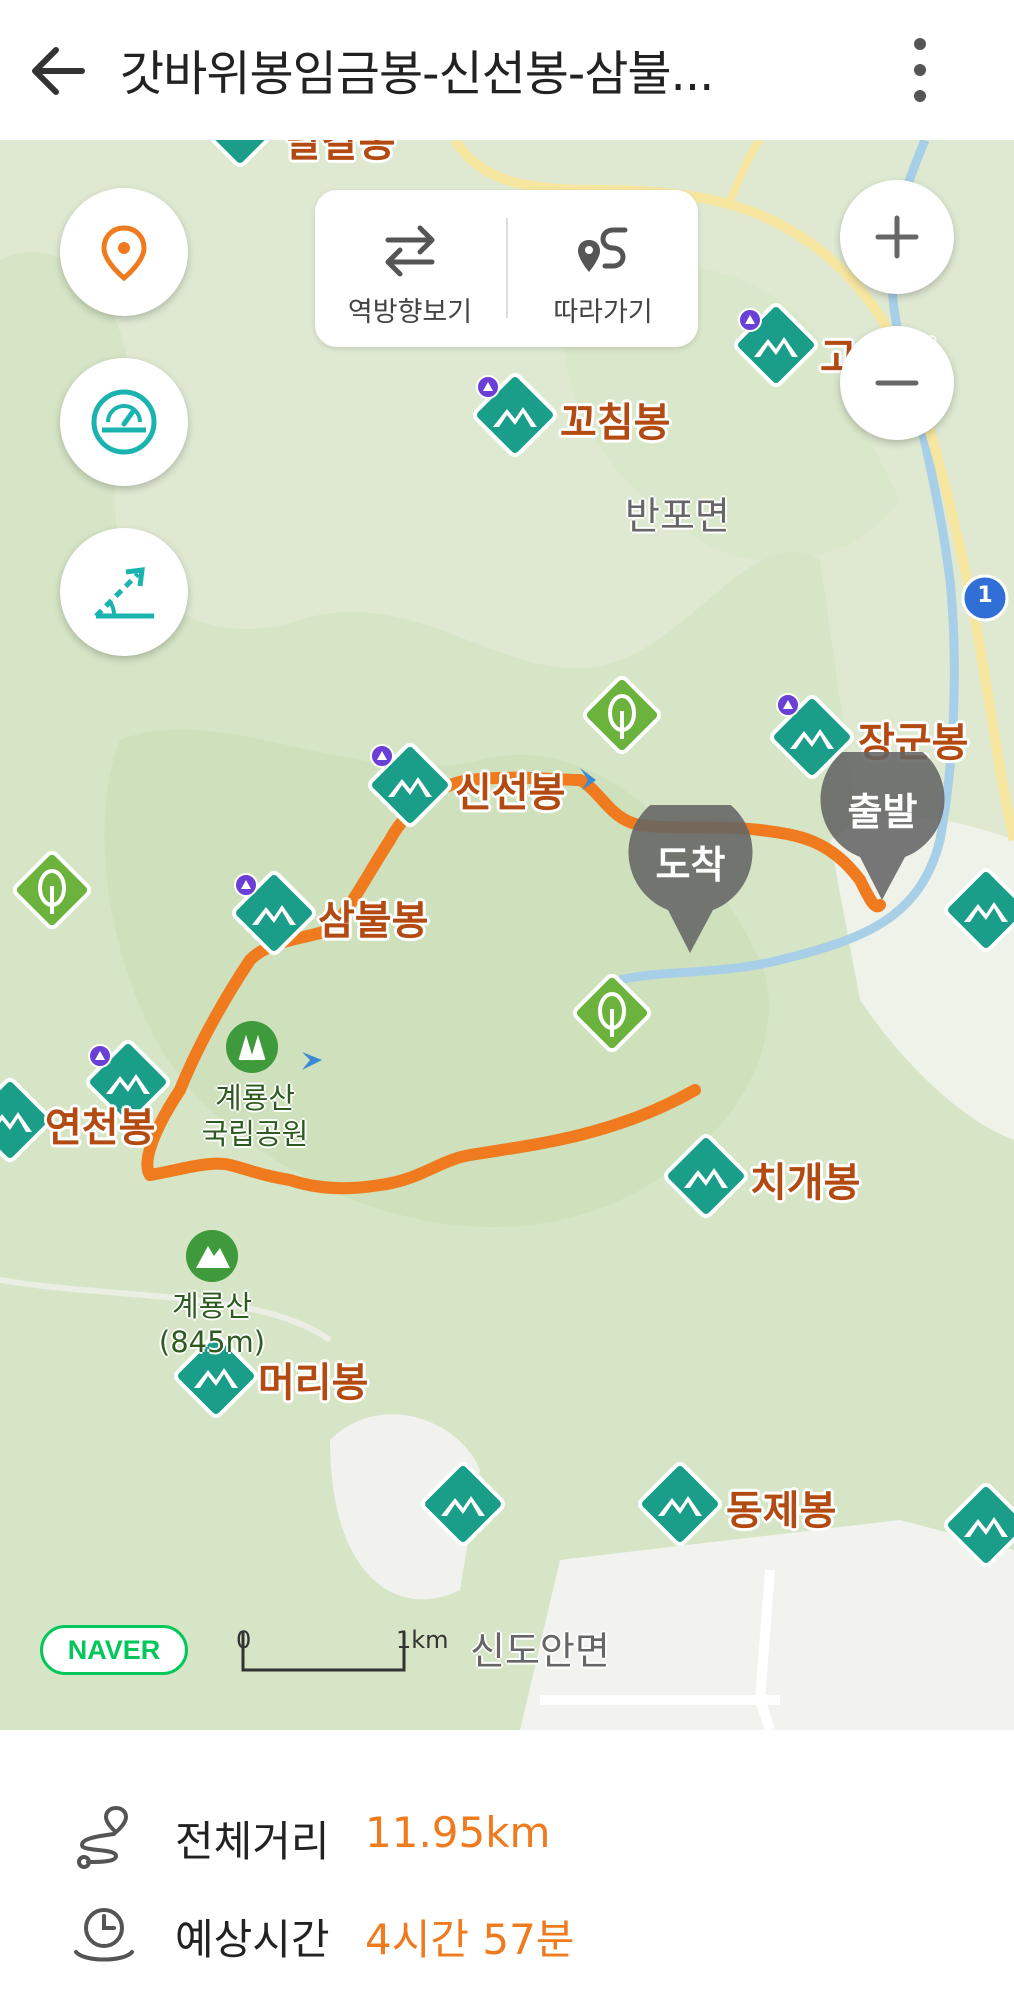  I want to click on reverse-direction-label: 역방향보기, so click(410, 312).